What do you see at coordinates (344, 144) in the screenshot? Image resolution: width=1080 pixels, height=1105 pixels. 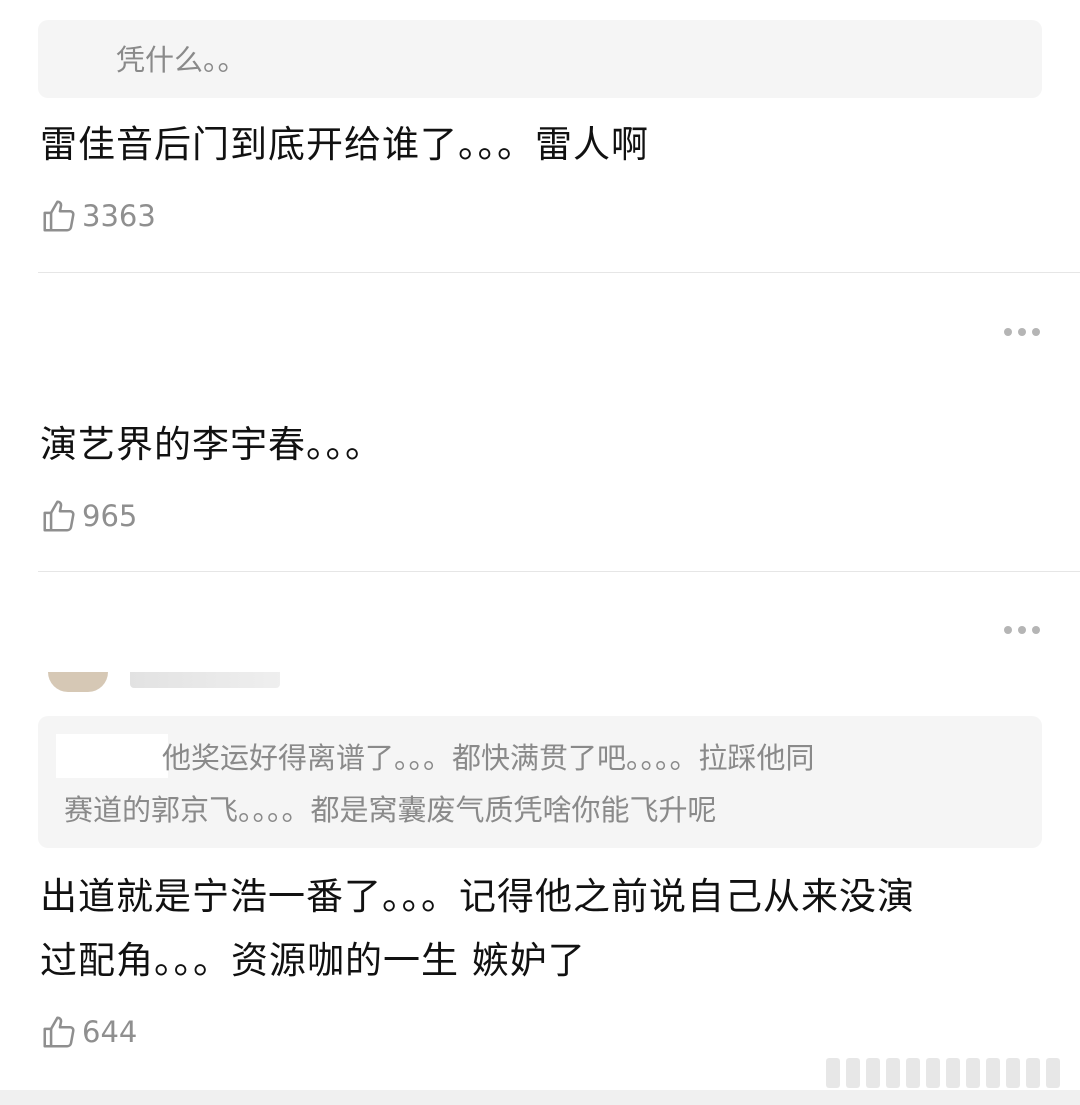 I see `comment-text: 雷佳音后门到底开给谁了。。。雷人啊` at bounding box center [344, 144].